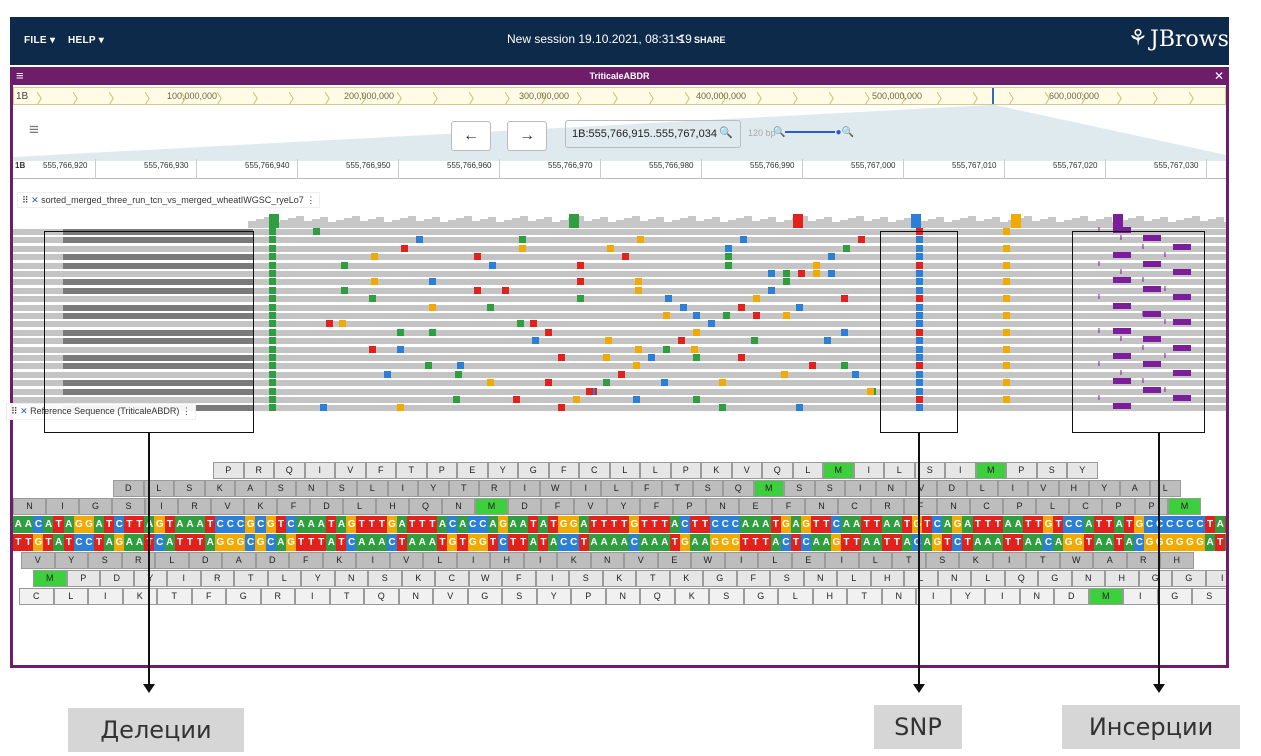 This screenshot has width=1261, height=756. What do you see at coordinates (34, 130) in the screenshot?
I see `track-menu-icon: ≡` at bounding box center [34, 130].